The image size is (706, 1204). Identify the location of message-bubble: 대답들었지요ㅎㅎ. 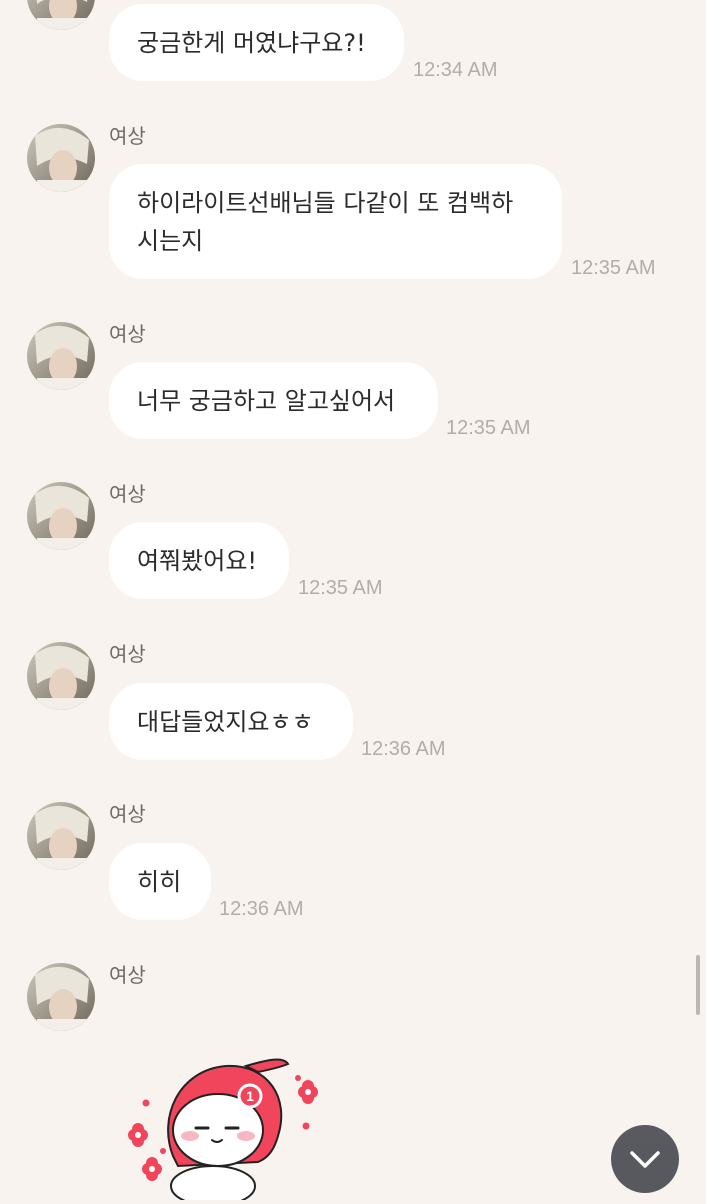
(231, 721).